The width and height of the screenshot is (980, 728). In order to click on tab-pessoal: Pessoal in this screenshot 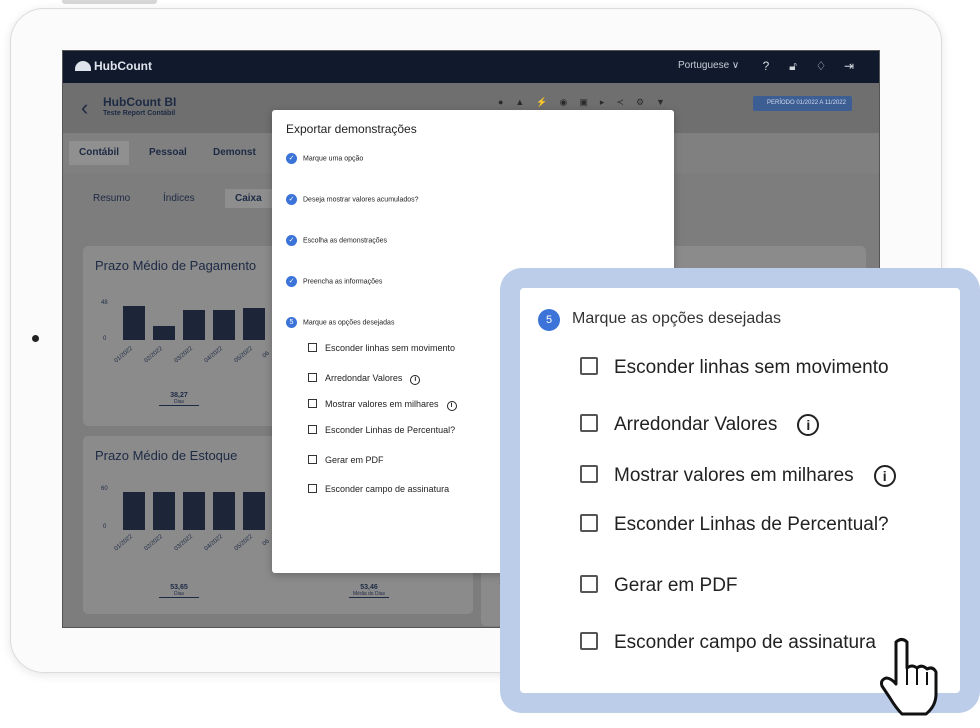, I will do `click(168, 153)`.